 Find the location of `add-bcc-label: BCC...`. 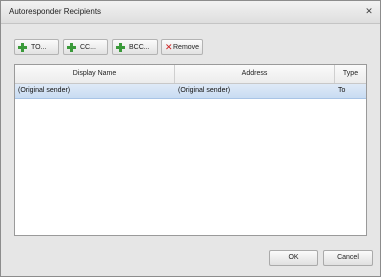

add-bcc-label: BCC... is located at coordinates (139, 47).